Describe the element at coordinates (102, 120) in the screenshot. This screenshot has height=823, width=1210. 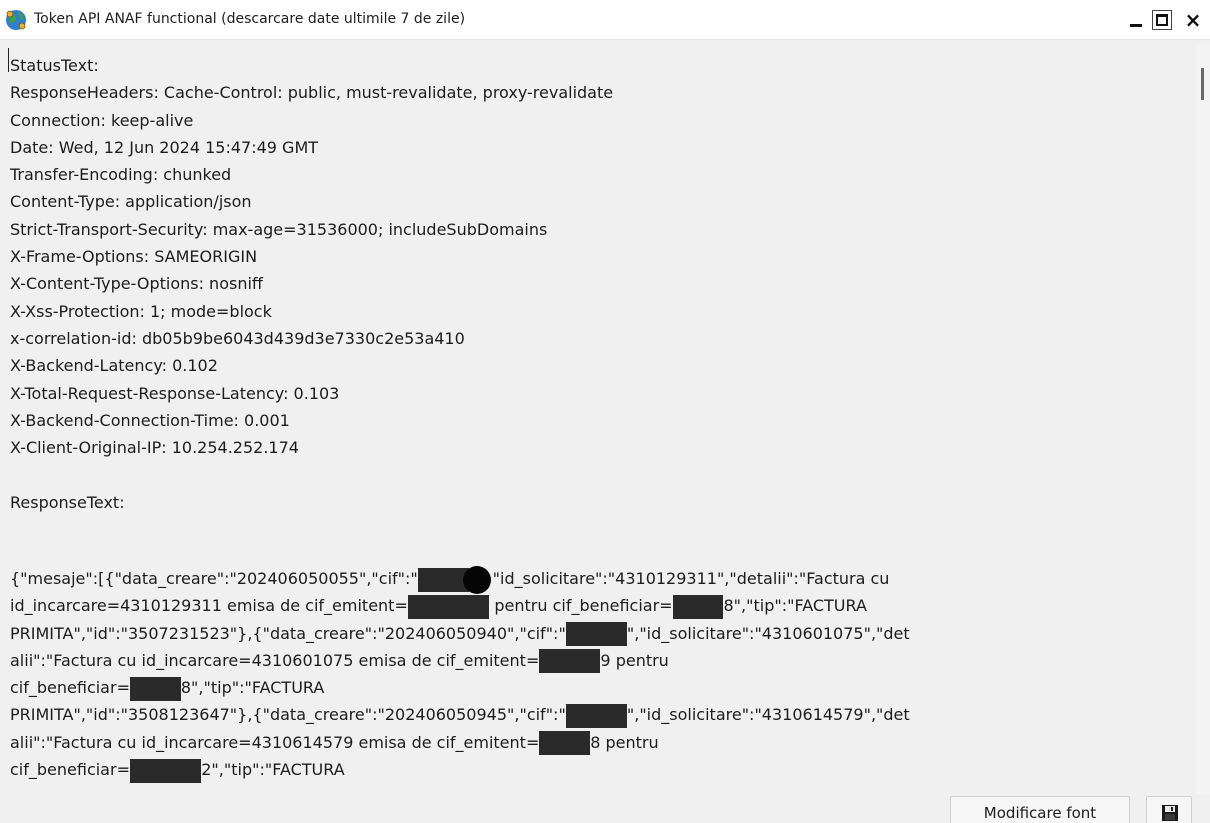
I see `header-line: Connection: keep-alive` at that location.